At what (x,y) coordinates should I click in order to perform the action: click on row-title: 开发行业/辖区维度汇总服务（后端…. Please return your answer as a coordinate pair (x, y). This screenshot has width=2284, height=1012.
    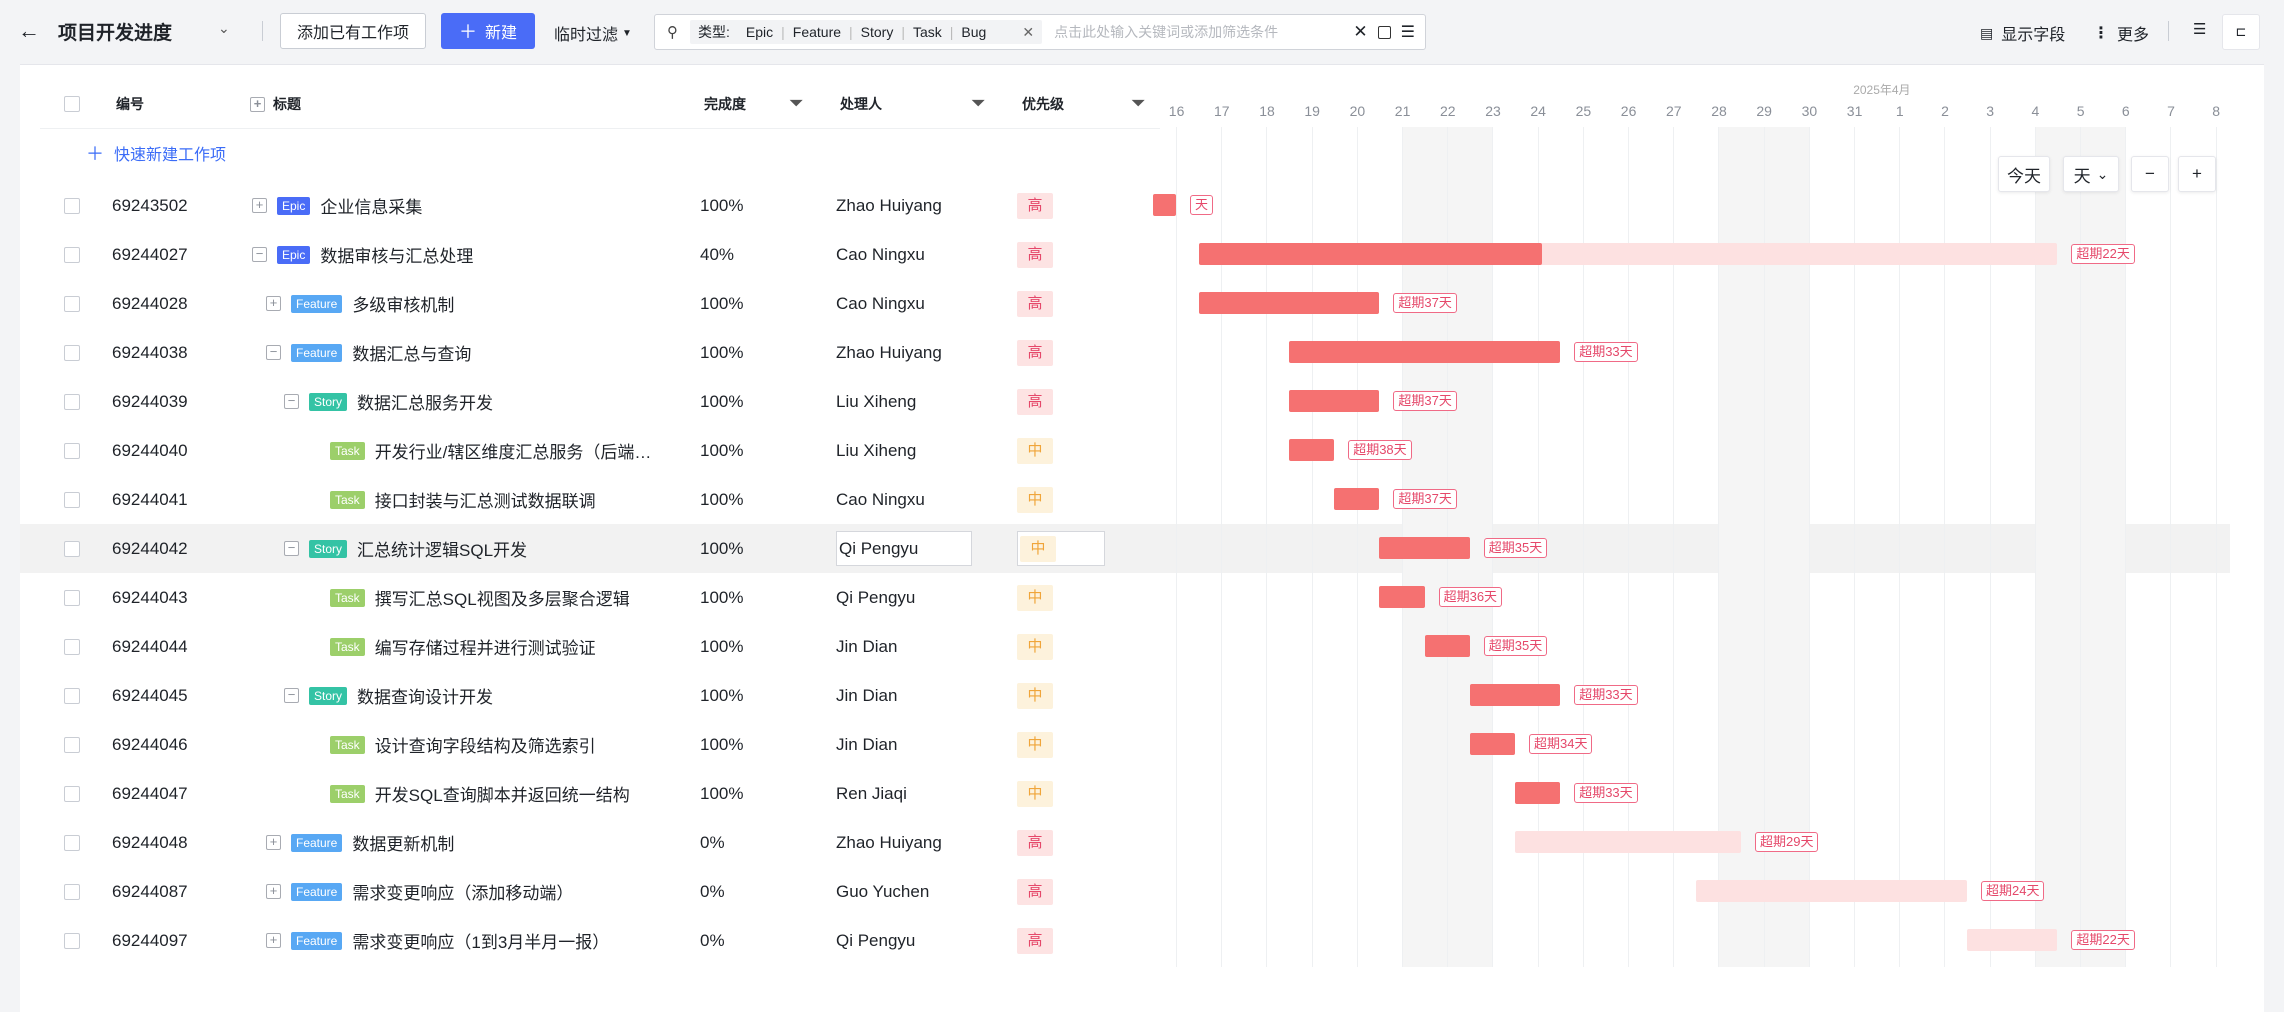
    Looking at the image, I should click on (513, 450).